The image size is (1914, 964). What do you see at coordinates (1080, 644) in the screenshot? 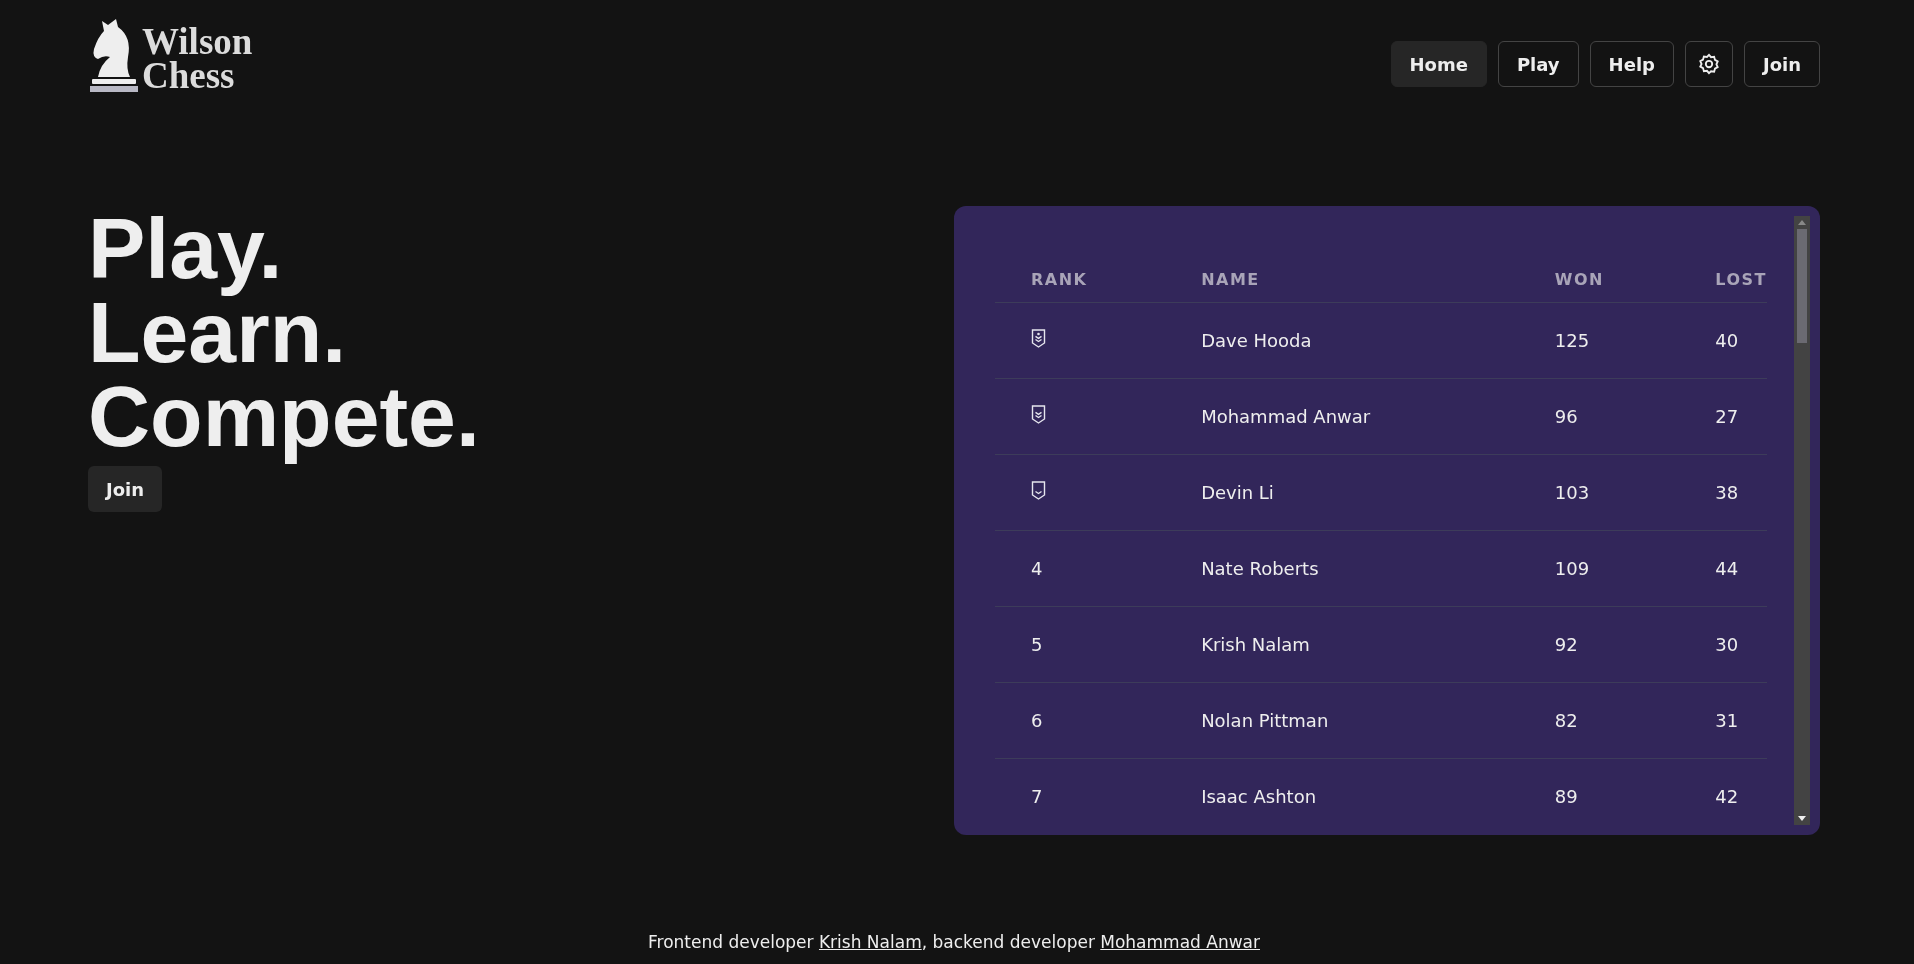
I see `rank-cell: 5` at bounding box center [1080, 644].